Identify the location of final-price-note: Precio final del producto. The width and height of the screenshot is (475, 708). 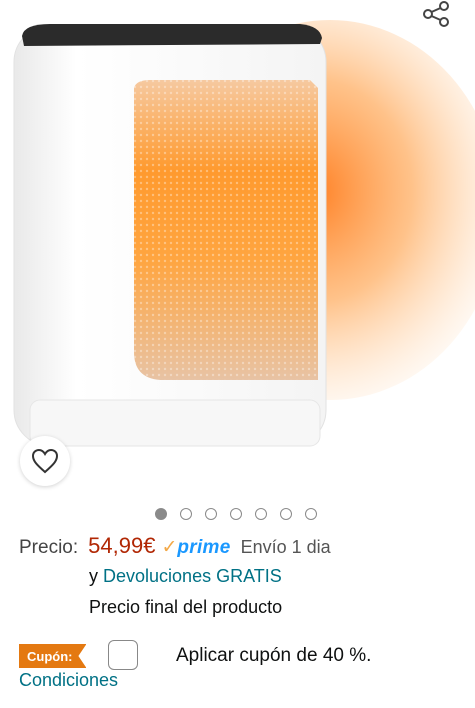
(186, 607).